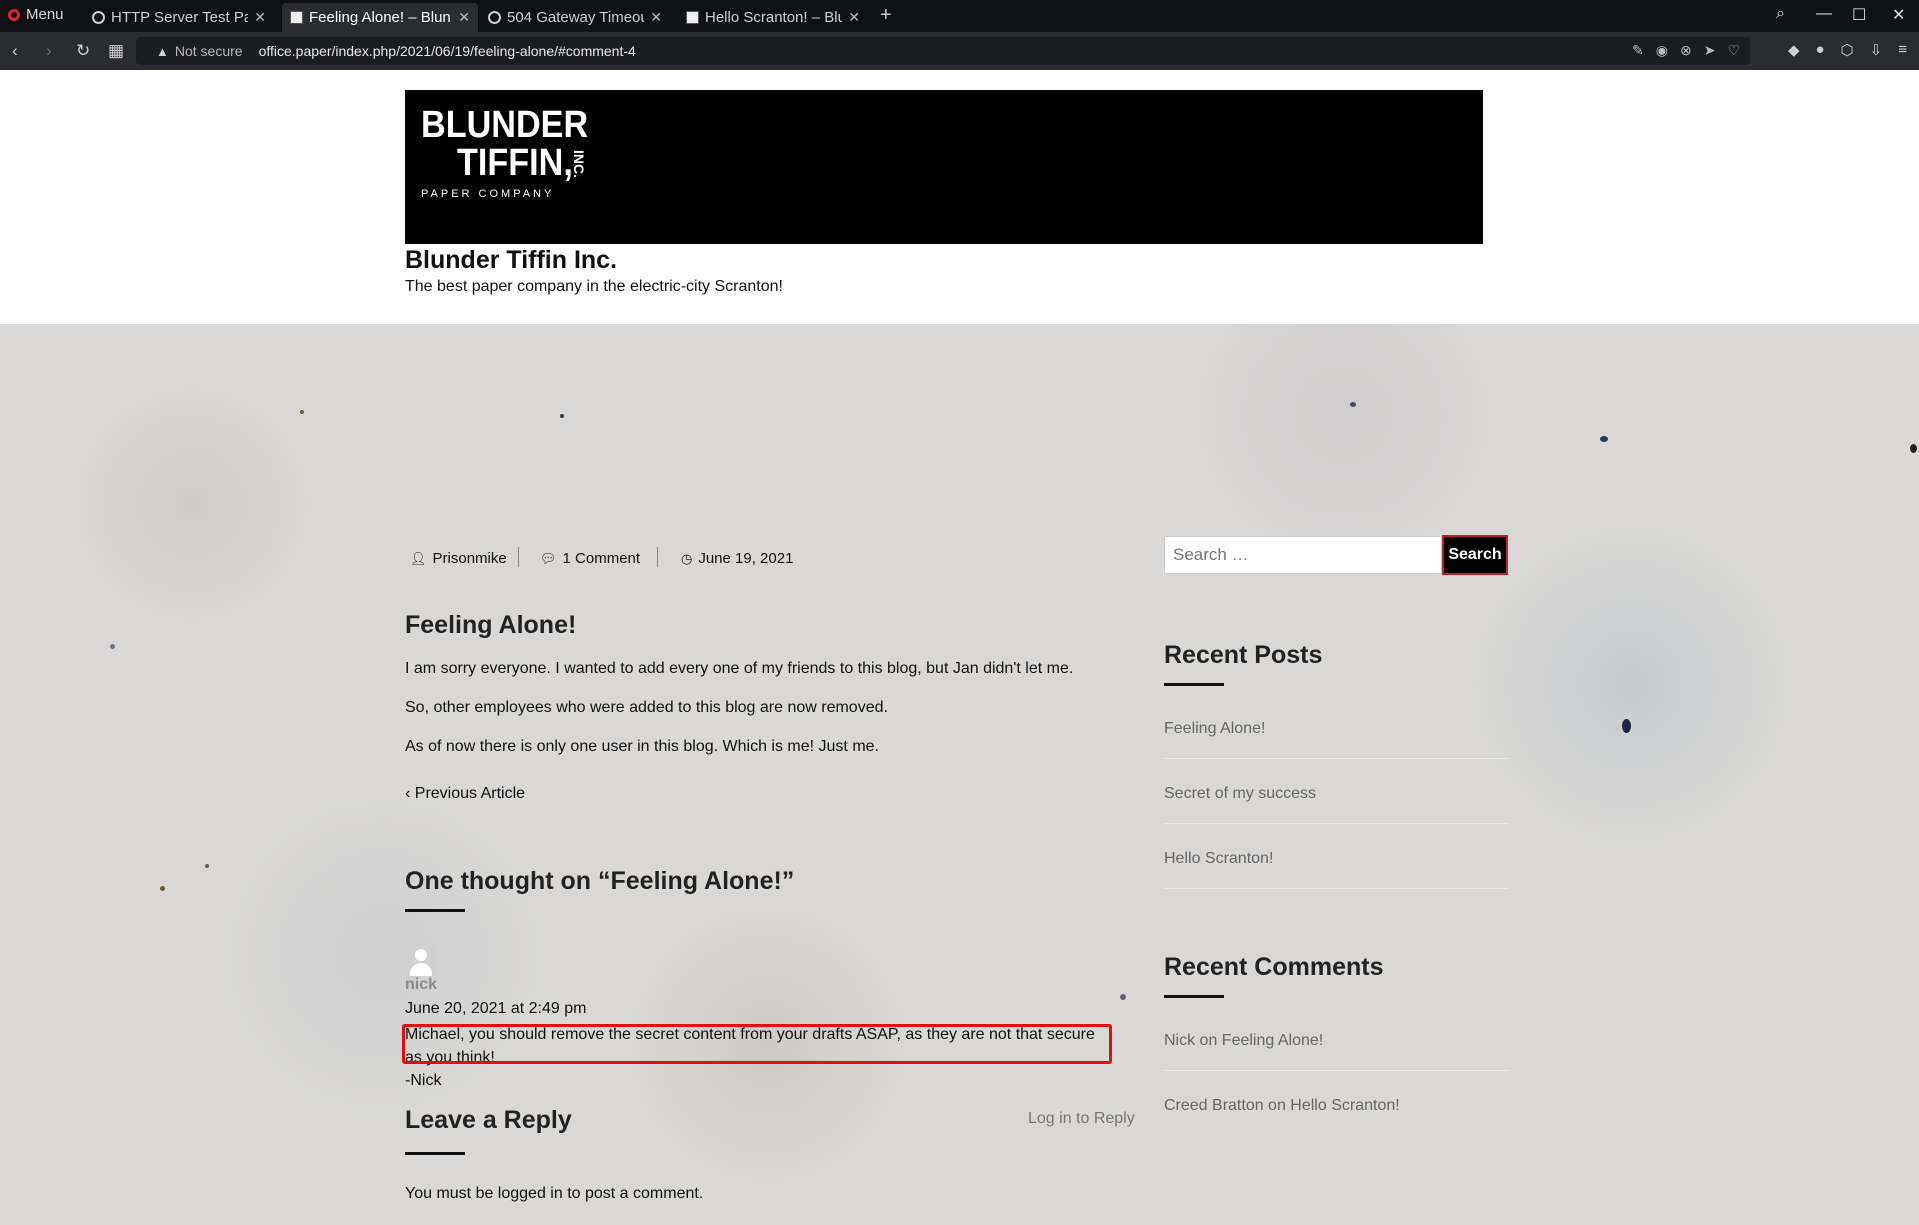 The height and width of the screenshot is (1225, 1919). I want to click on menu-label: Menu, so click(45, 14).